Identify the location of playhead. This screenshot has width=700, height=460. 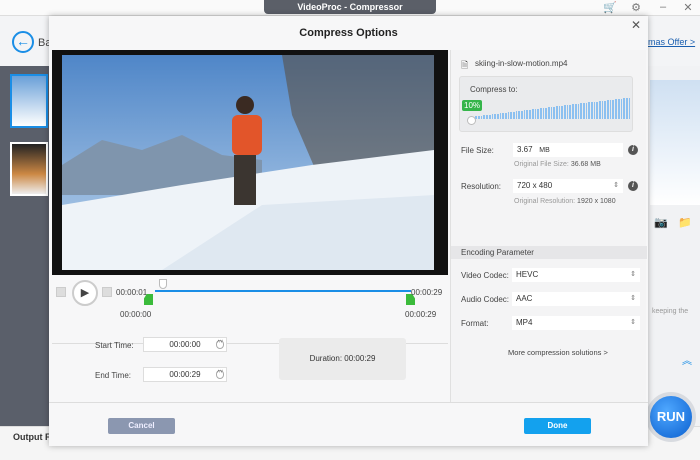
(163, 284).